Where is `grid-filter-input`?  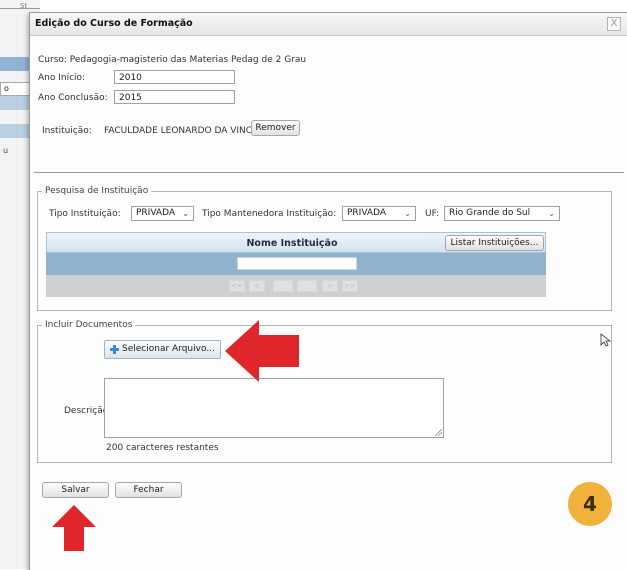
grid-filter-input is located at coordinates (297, 263).